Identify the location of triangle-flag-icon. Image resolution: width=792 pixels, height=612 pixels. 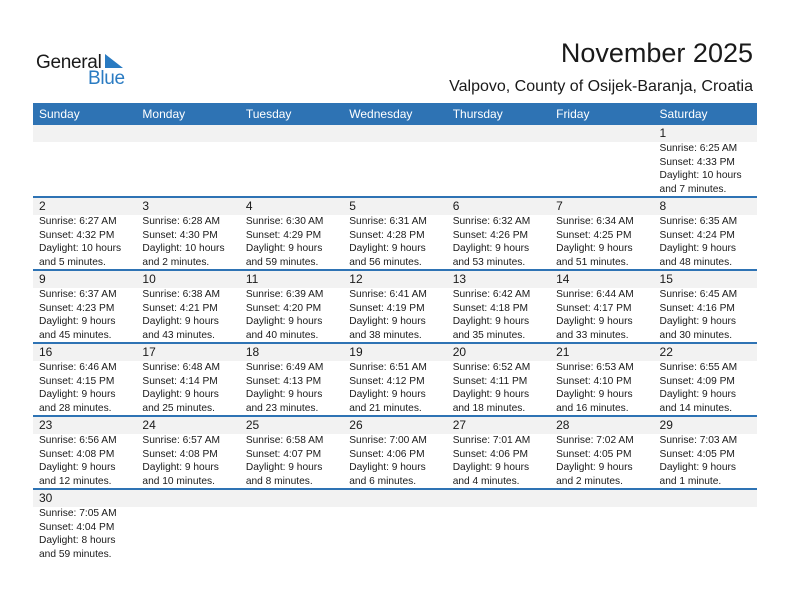
(114, 61).